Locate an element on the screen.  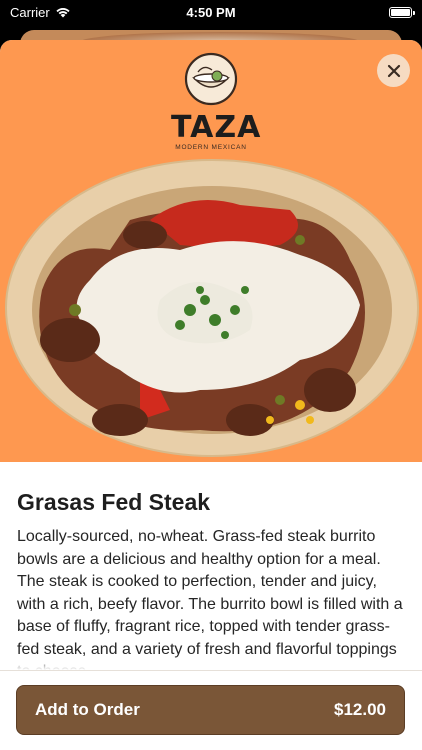
logo-wordmark: TAZA is located at coordinates (216, 127).